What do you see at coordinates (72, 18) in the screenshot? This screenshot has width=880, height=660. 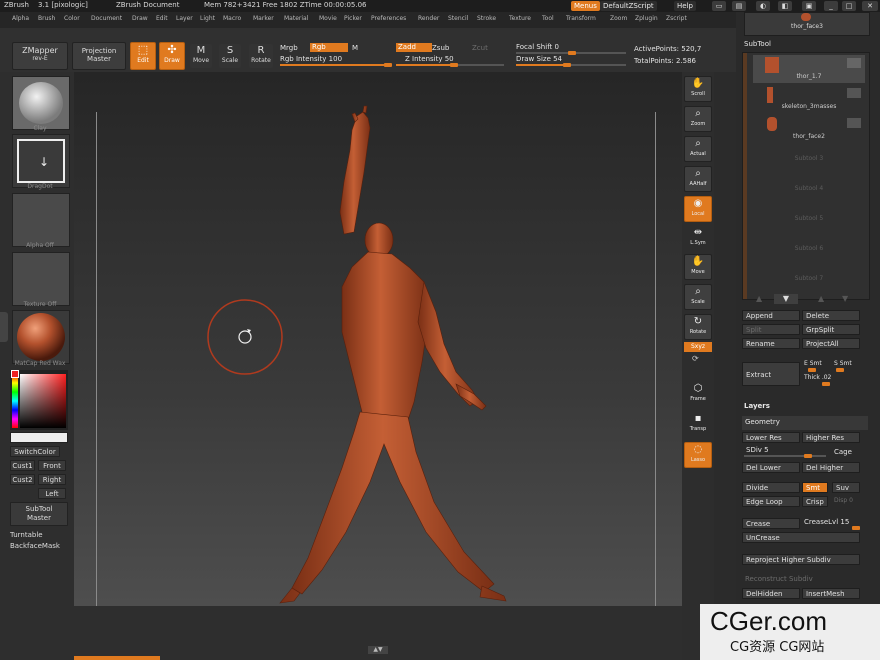 I see `menu-color: Color` at bounding box center [72, 18].